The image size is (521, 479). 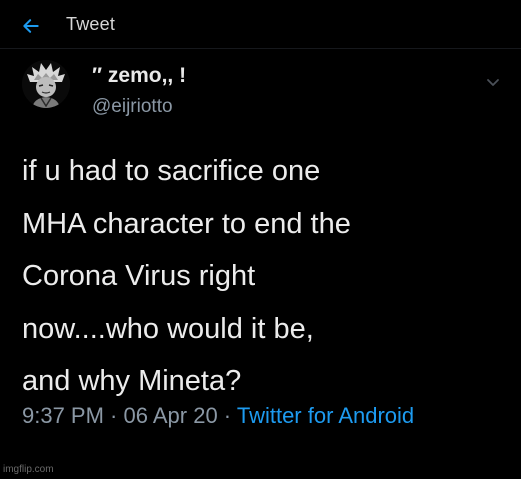 What do you see at coordinates (28, 469) in the screenshot?
I see `watermark: imgflip.com` at bounding box center [28, 469].